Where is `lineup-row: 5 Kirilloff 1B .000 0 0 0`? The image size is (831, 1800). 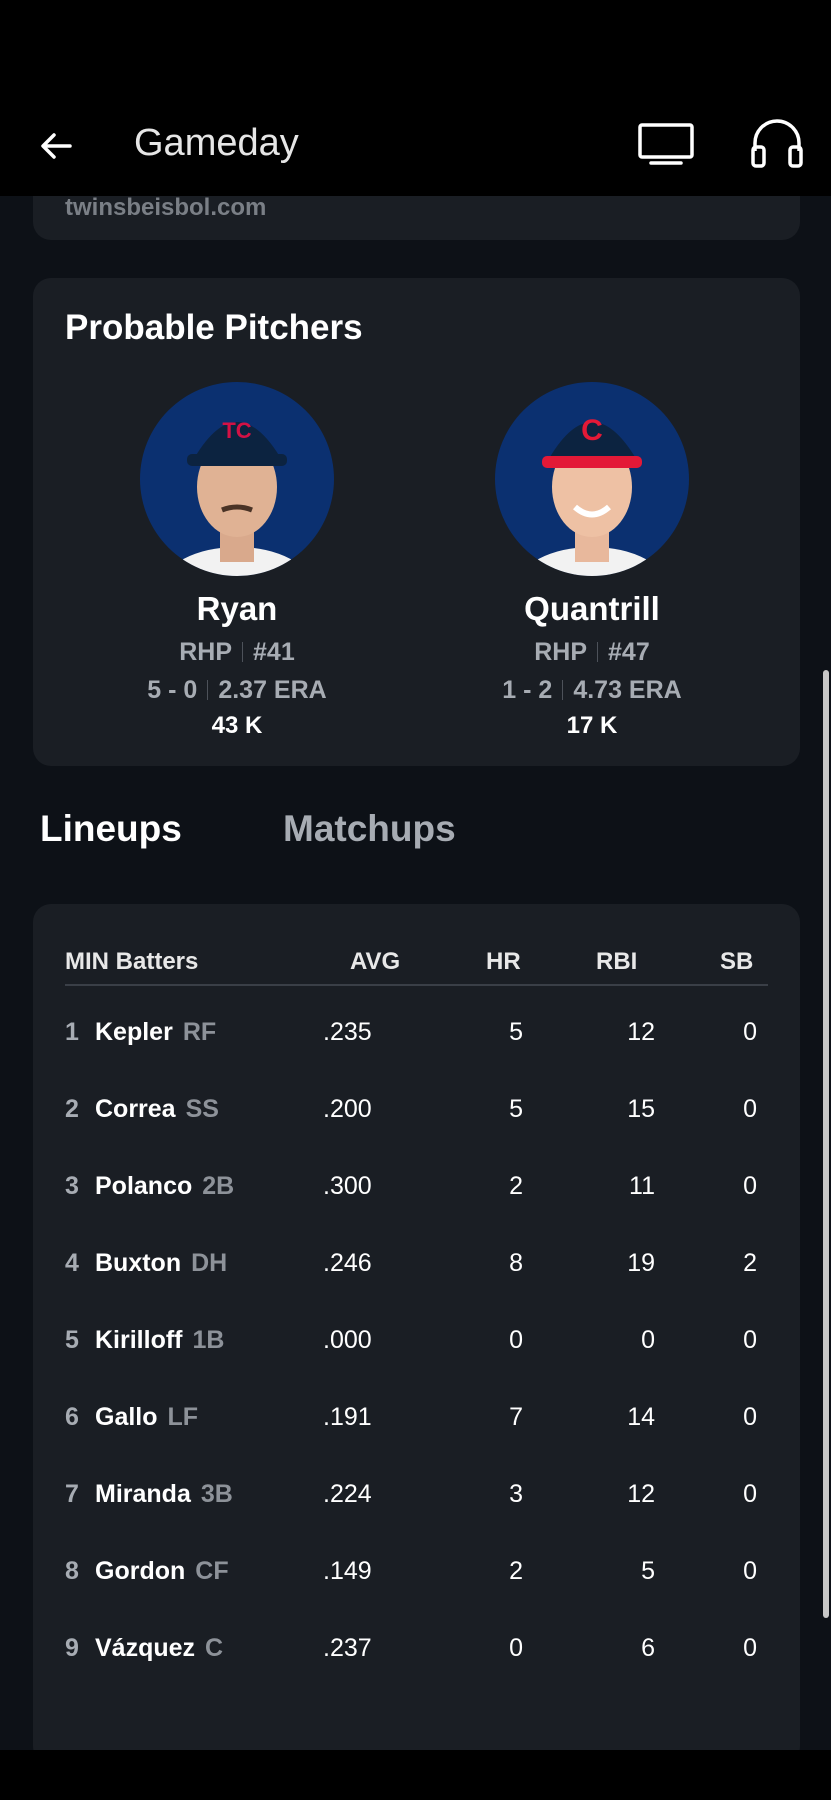
lineup-row: 5 Kirilloff 1B .000 0 0 0 is located at coordinates (416, 1342).